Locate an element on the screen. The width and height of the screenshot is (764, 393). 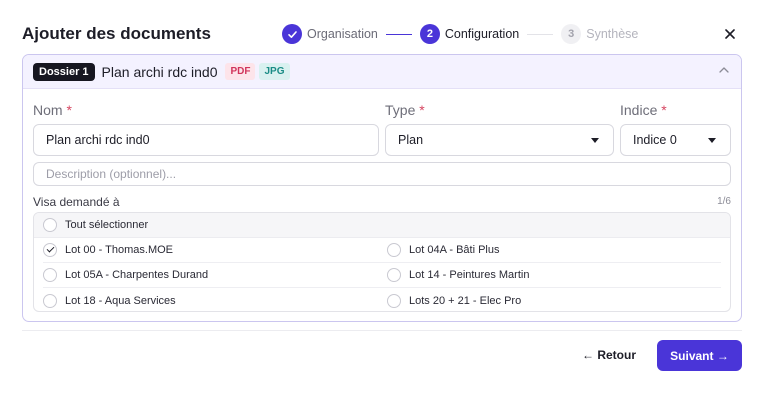
stepper: Organisation 2 Configuration 3 Synthèse is located at coordinates (460, 34).